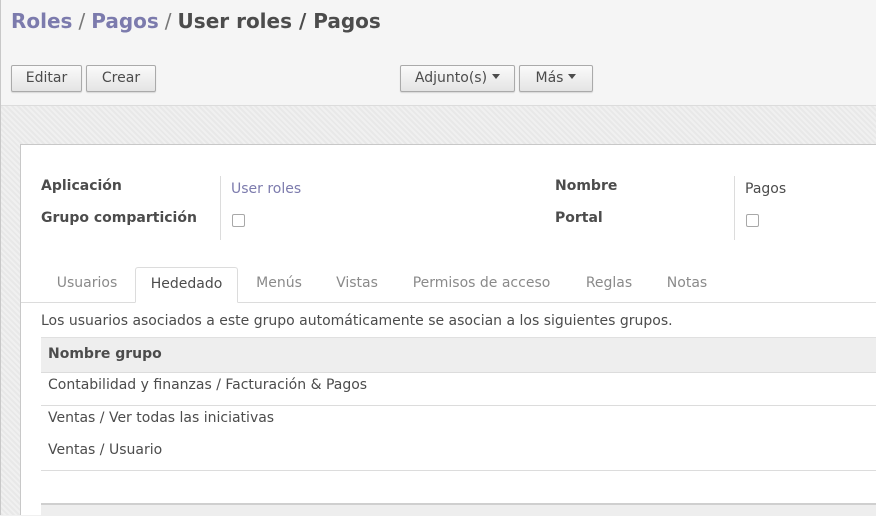 Image resolution: width=876 pixels, height=516 pixels. Describe the element at coordinates (105, 450) in the screenshot. I see `group-name-cell: Ventas / Usuario` at that location.